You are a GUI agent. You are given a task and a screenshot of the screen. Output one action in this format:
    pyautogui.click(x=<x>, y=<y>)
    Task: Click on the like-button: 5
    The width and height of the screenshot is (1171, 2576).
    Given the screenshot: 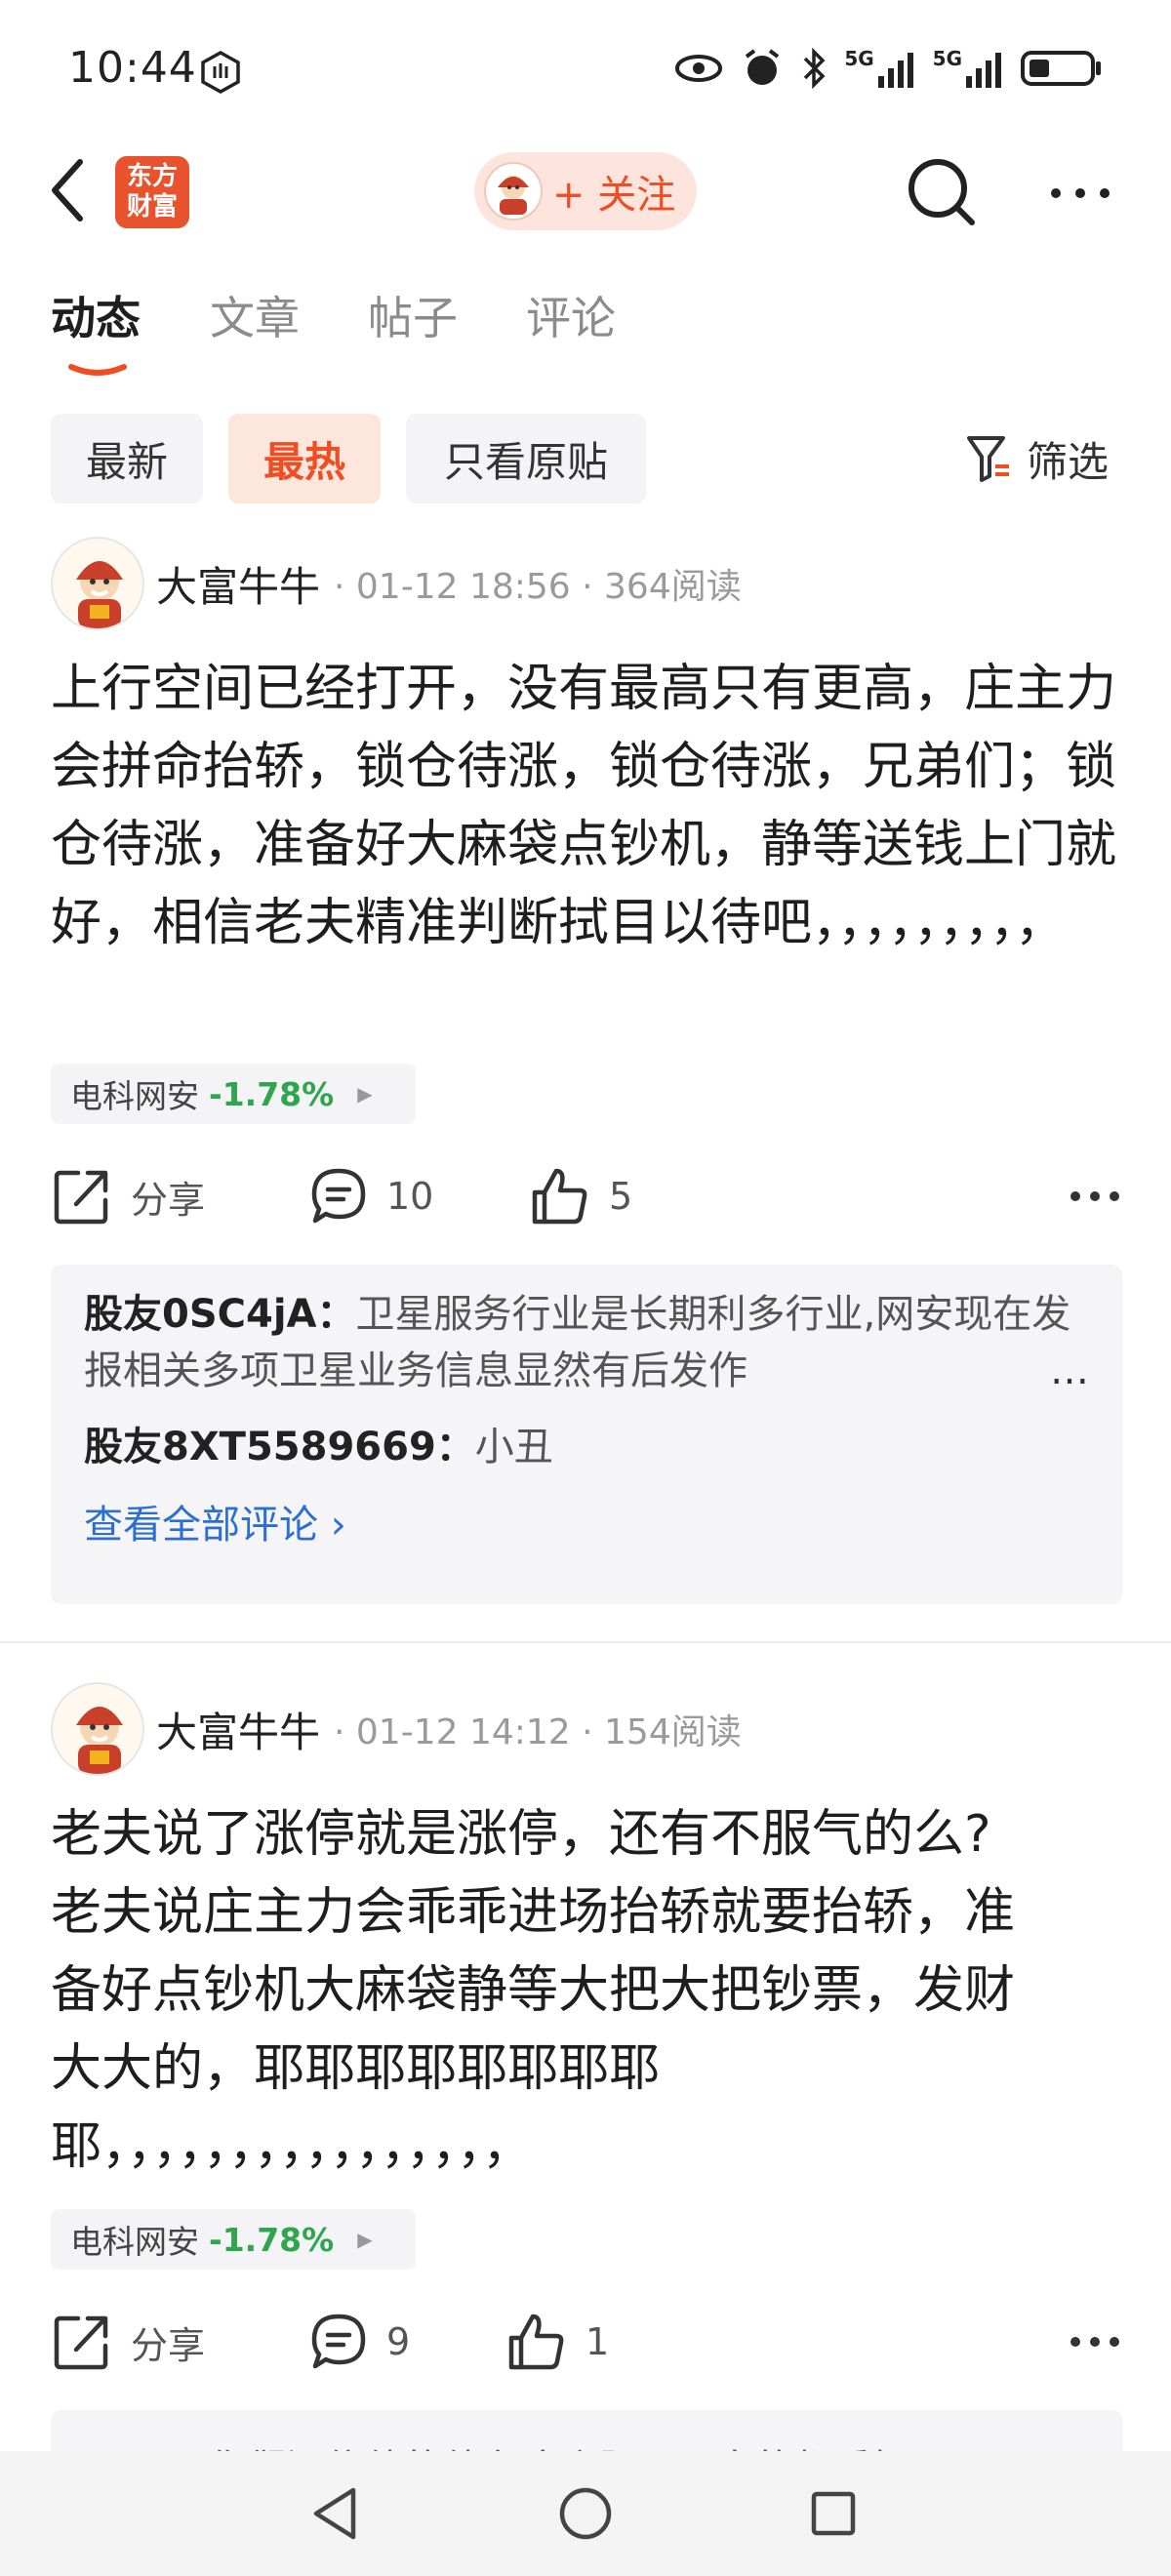 What is the action you would take?
    pyautogui.click(x=580, y=1196)
    